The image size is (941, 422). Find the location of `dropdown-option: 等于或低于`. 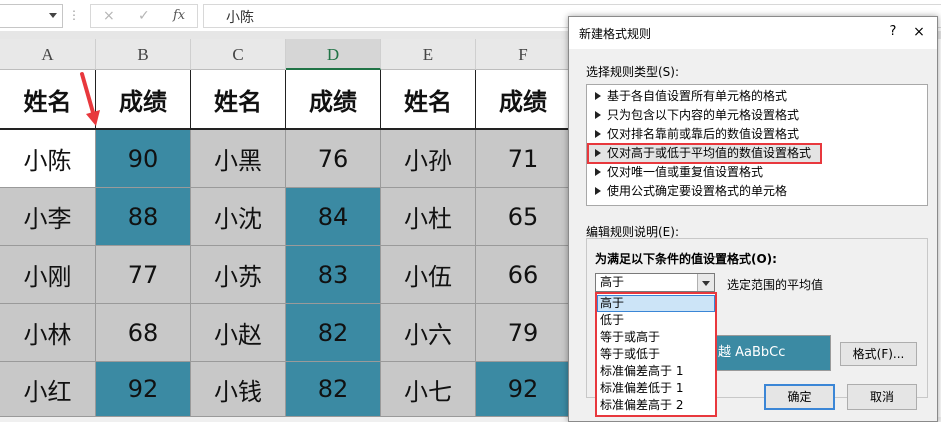

dropdown-option: 等于或低于 is located at coordinates (656, 354).